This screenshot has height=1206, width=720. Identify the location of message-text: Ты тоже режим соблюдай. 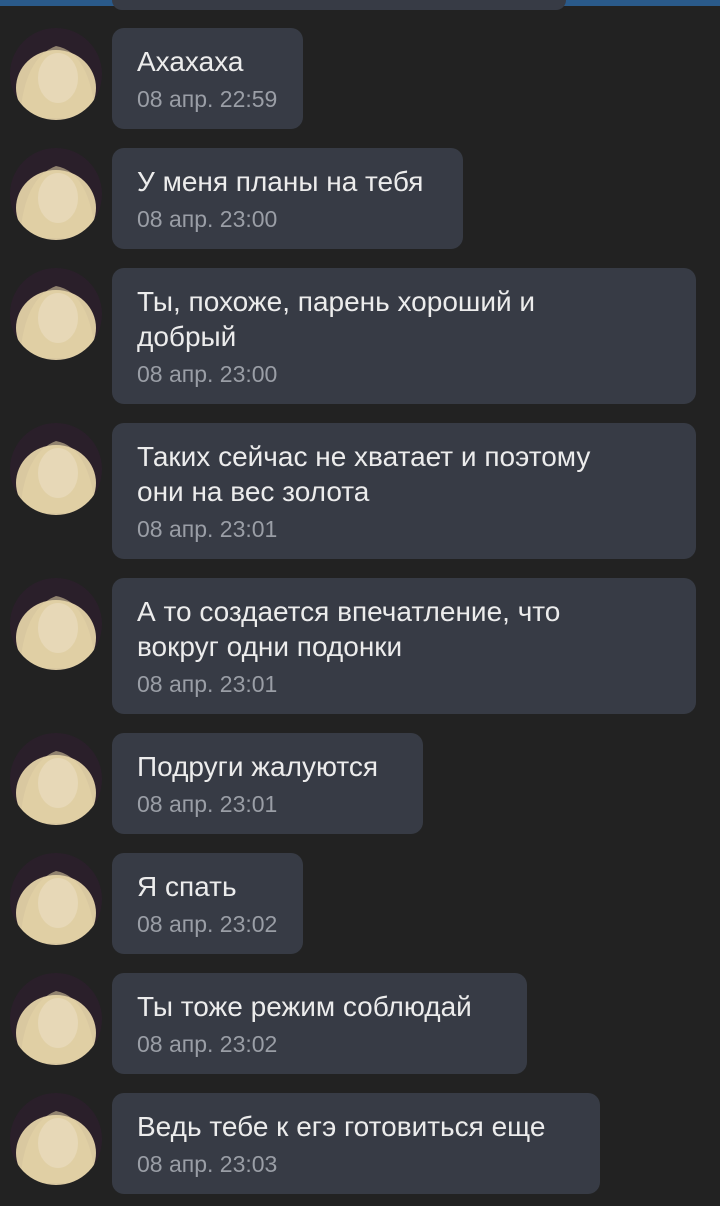
(304, 1006).